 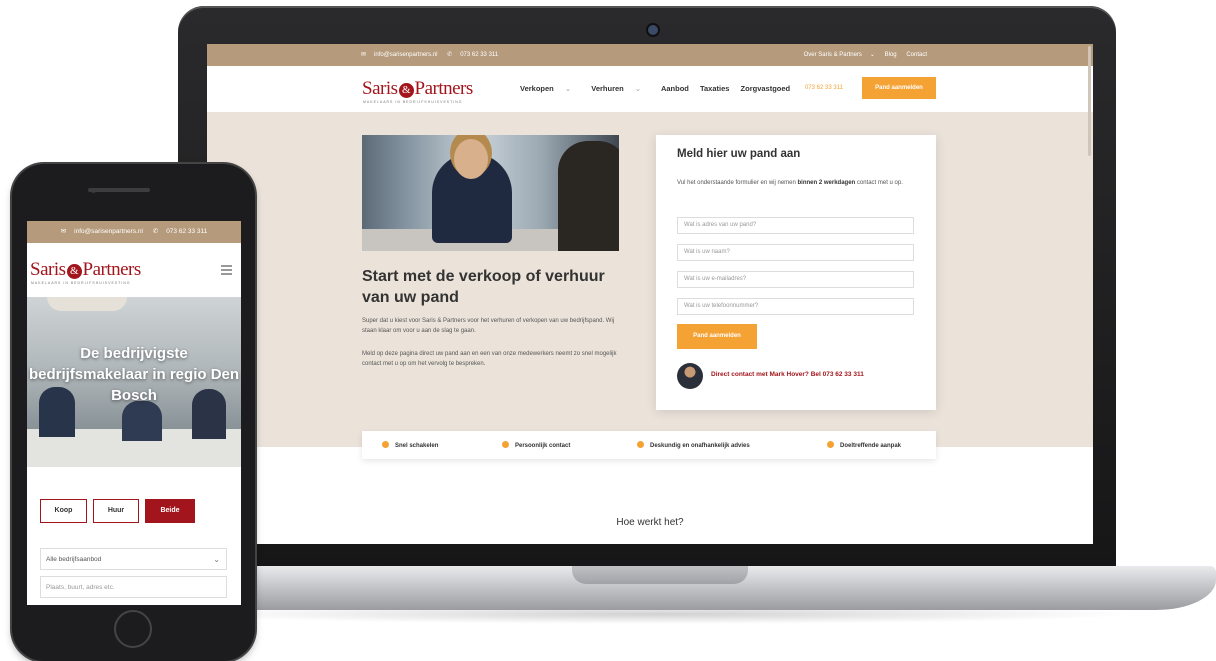 What do you see at coordinates (739, 154) in the screenshot?
I see `form-title: Meld hier uw pand aan` at bounding box center [739, 154].